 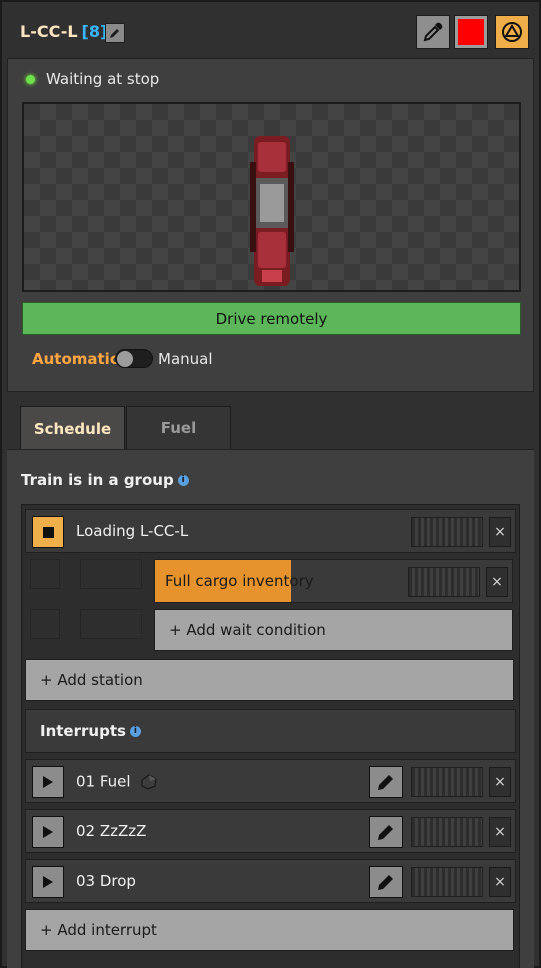 What do you see at coordinates (270, 531) in the screenshot?
I see `station-row: Loading L-CC-L ×` at bounding box center [270, 531].